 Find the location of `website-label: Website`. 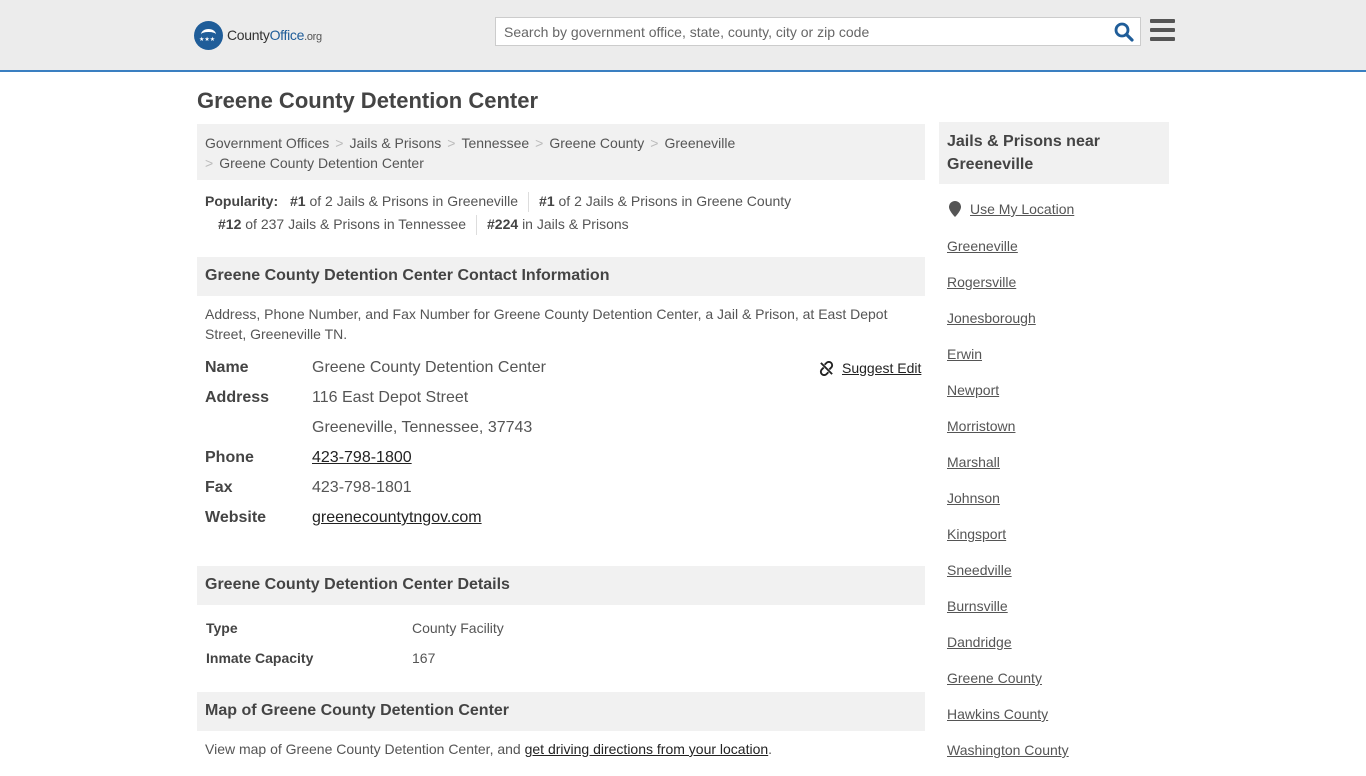

website-label: Website is located at coordinates (236, 517).